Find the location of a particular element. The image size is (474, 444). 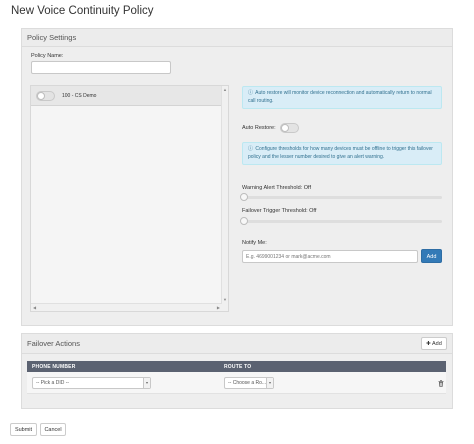

failover-trigger-label: Failover Trigger Threshold: Off is located at coordinates (279, 211).